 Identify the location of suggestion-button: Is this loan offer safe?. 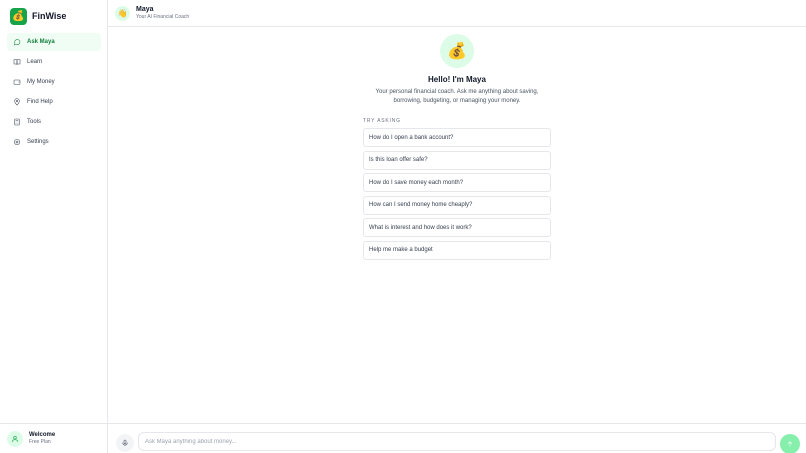
(457, 160).